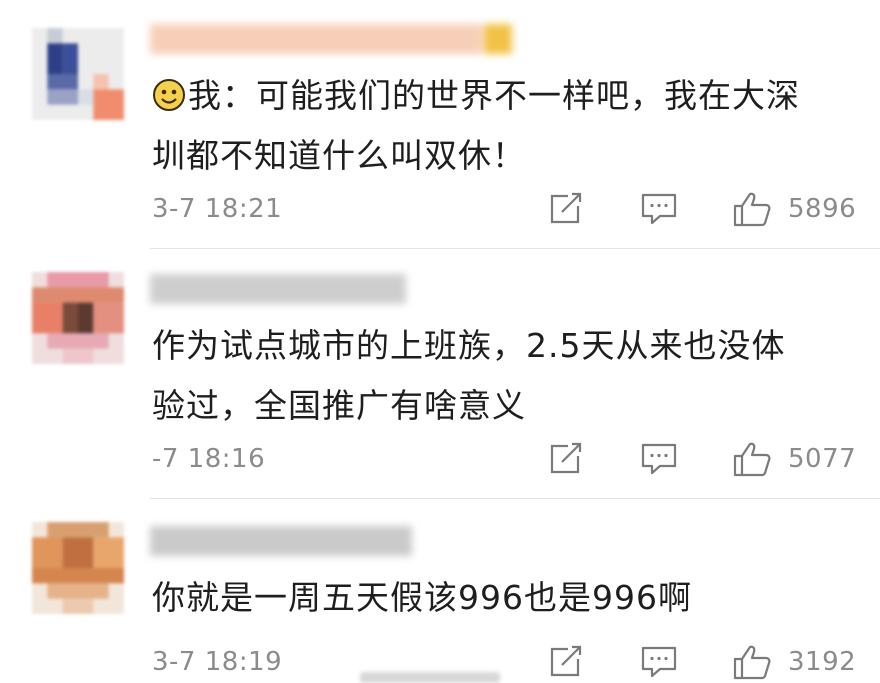 The image size is (880, 683). I want to click on comment-line: 我：可能我们的世界不一样吧，我在大深, so click(502, 96).